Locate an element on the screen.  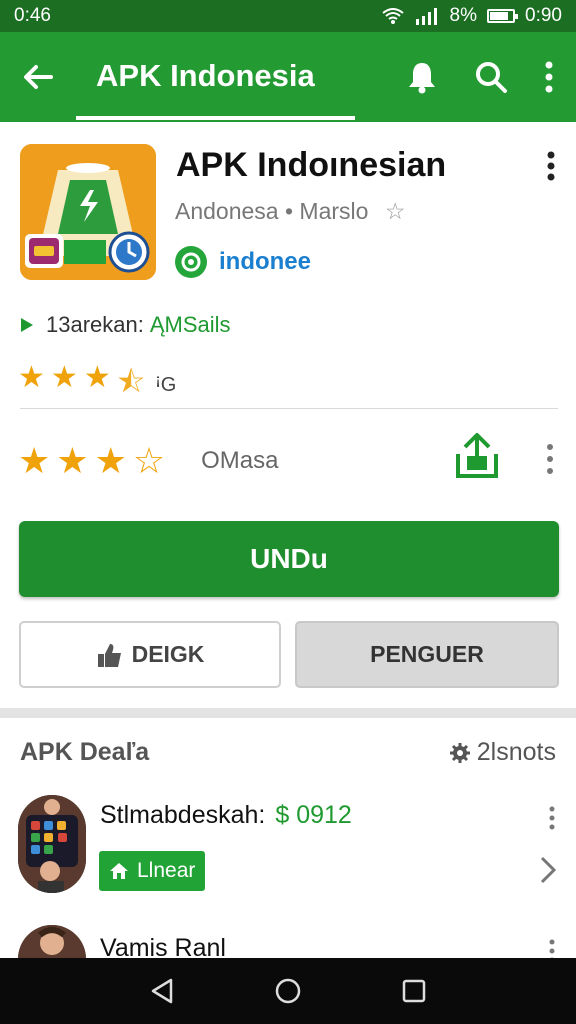
nav-home-icon is located at coordinates (288, 991).